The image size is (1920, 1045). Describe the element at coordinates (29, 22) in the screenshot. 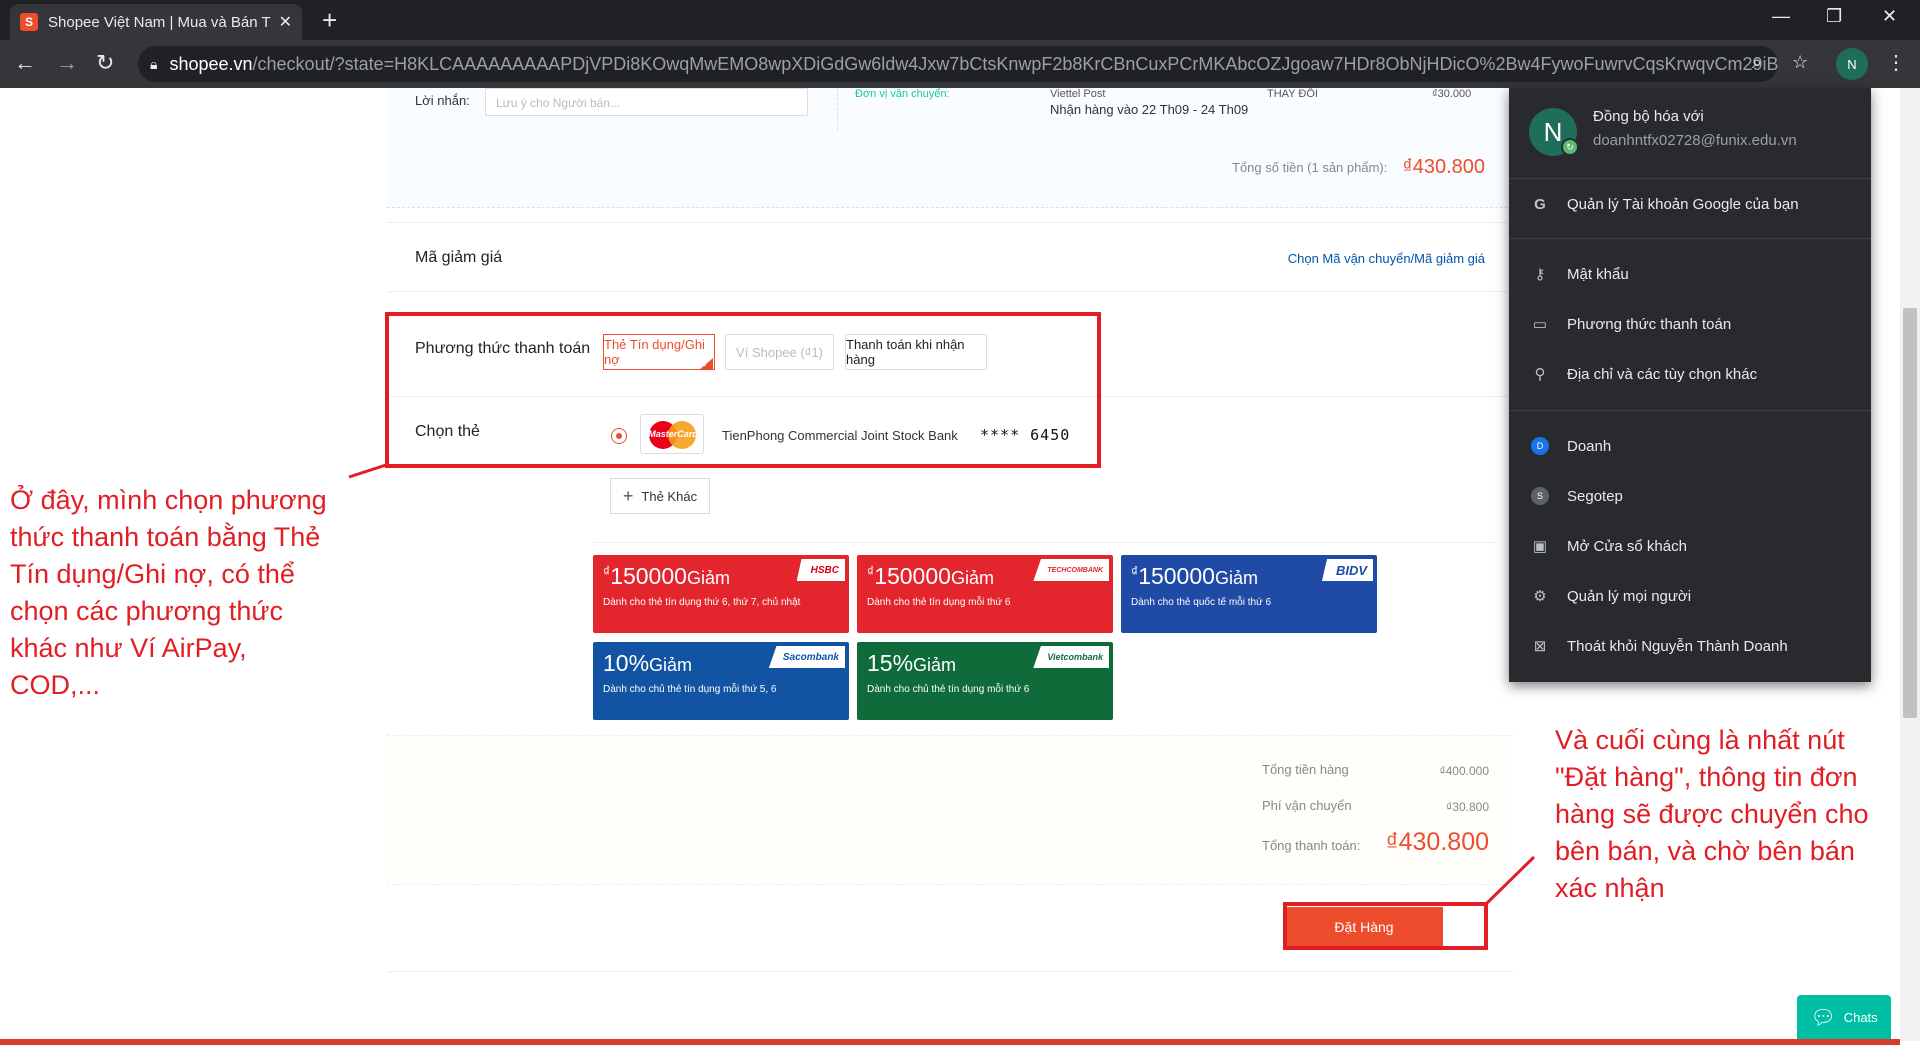

I see `shopee-favicon-icon: S` at that location.